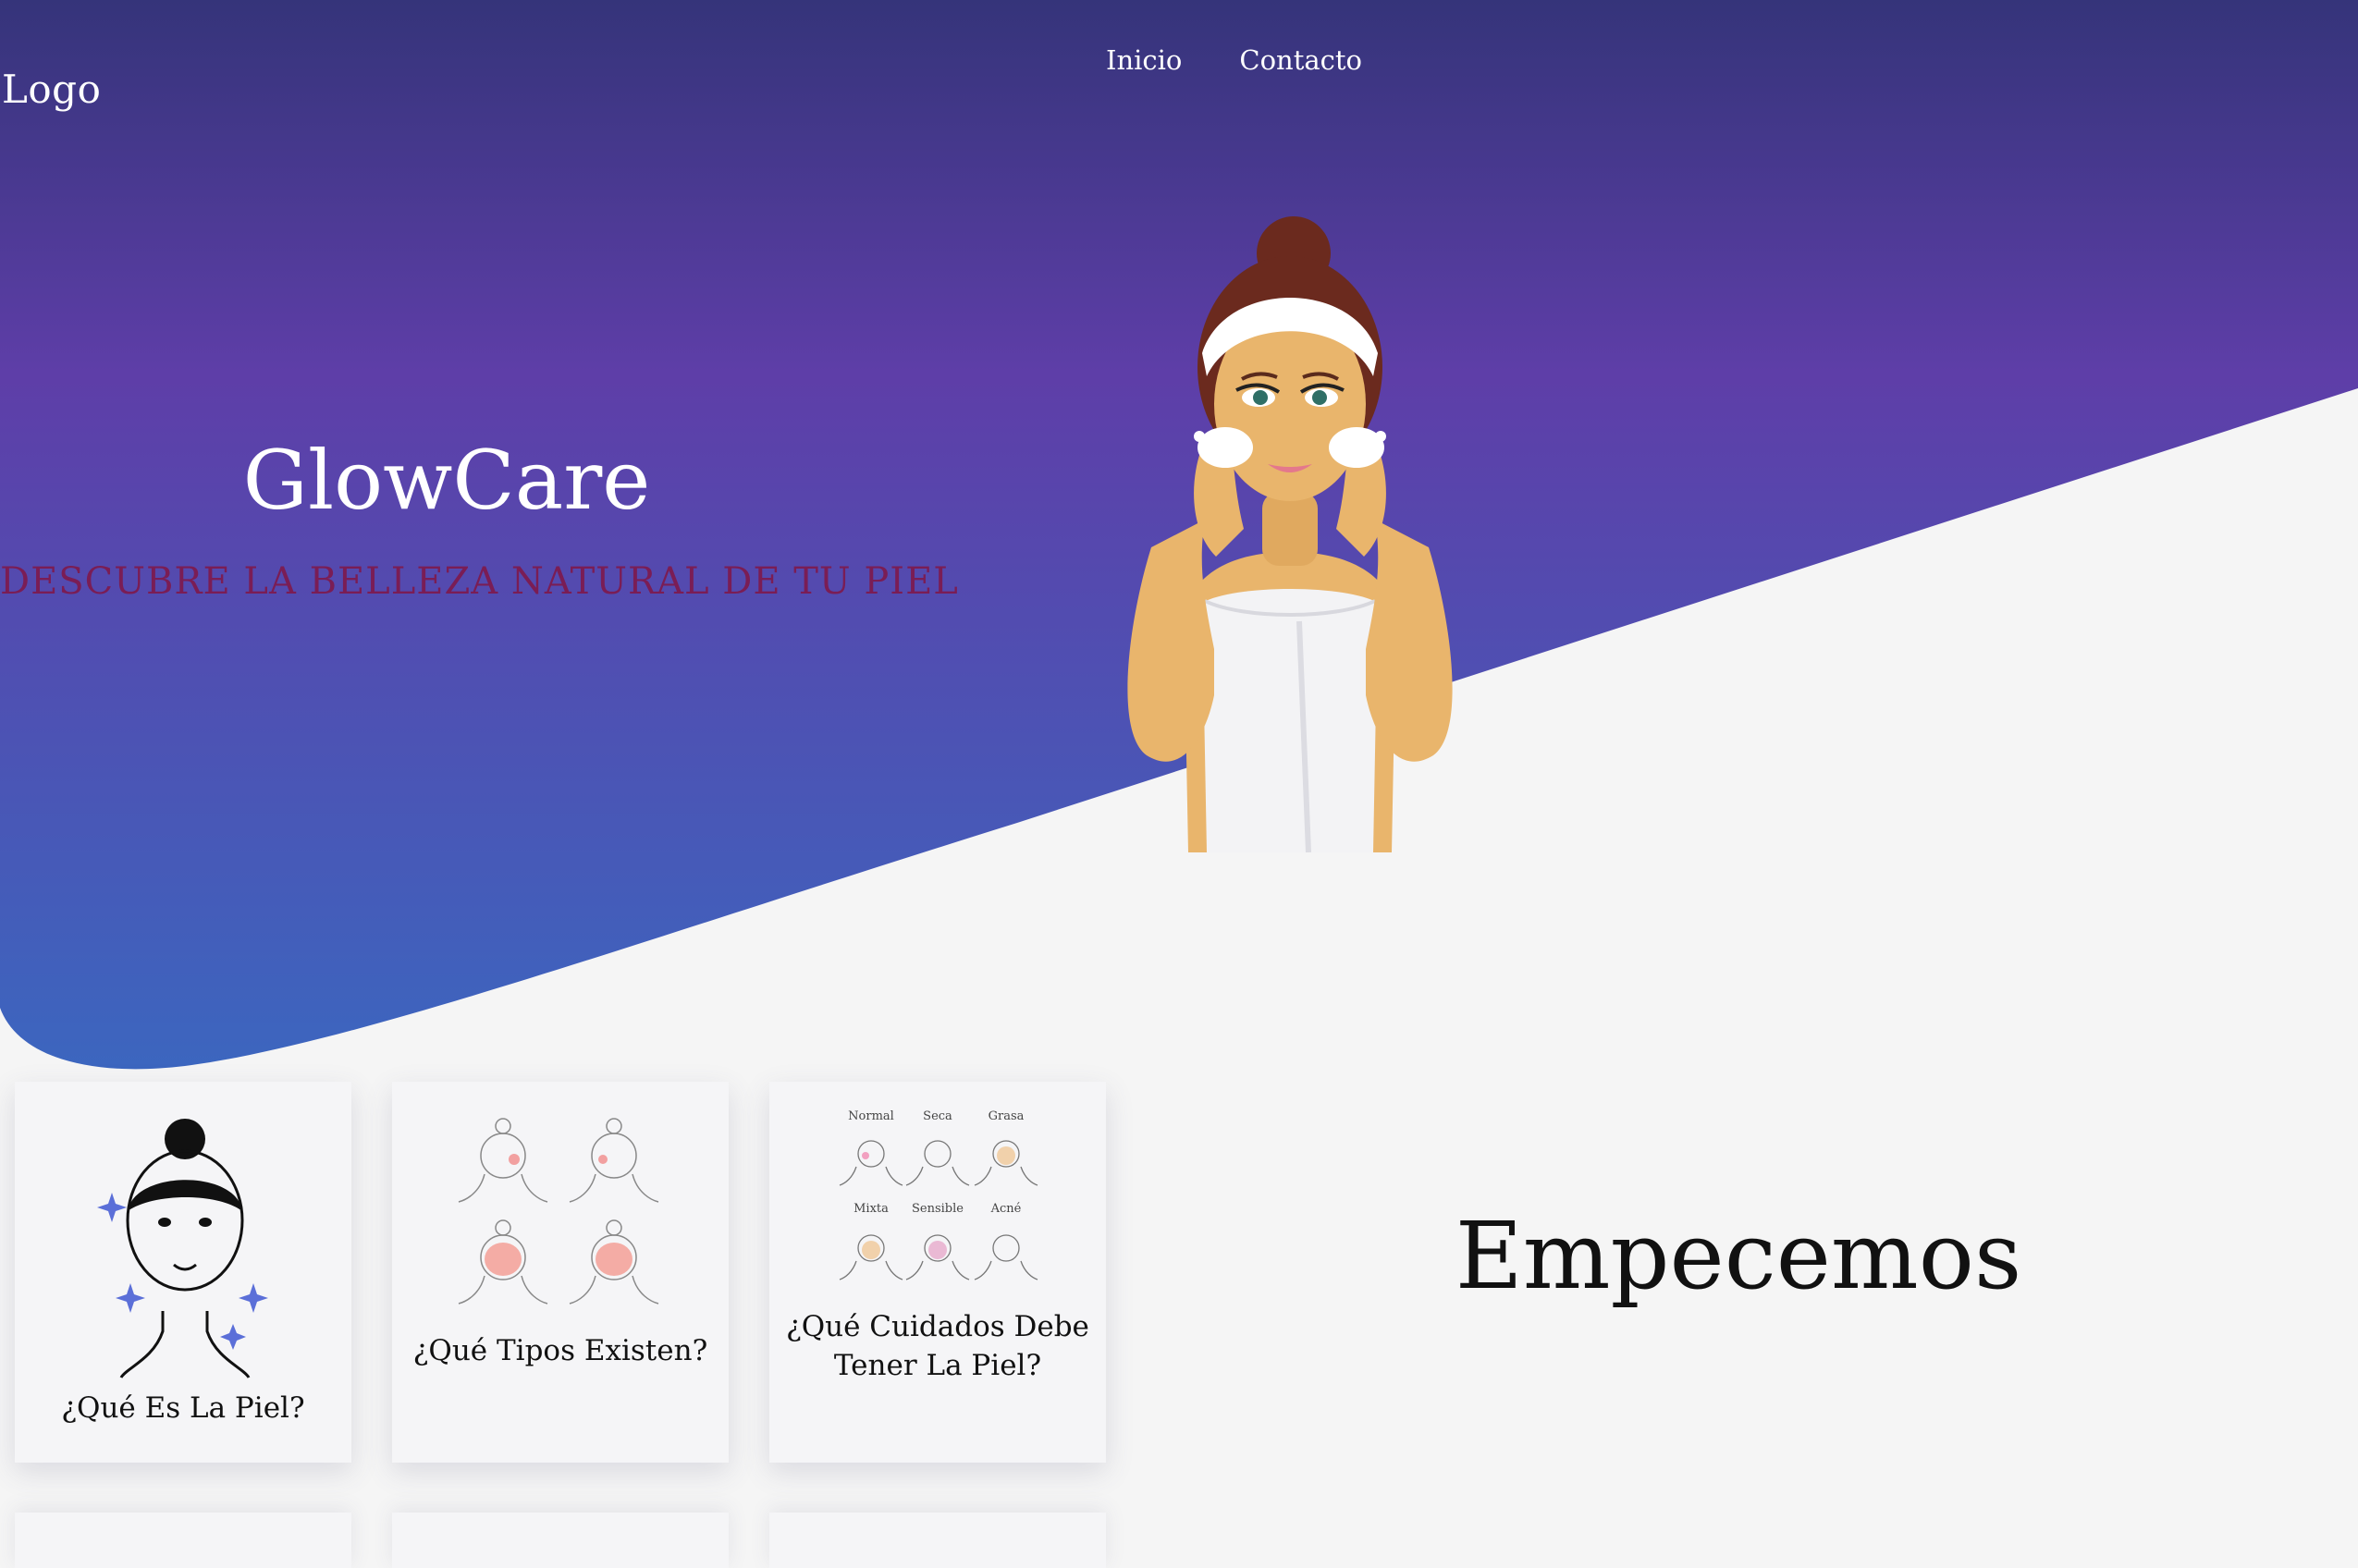  I want to click on woman-washing-face-illustration, so click(1290, 534).